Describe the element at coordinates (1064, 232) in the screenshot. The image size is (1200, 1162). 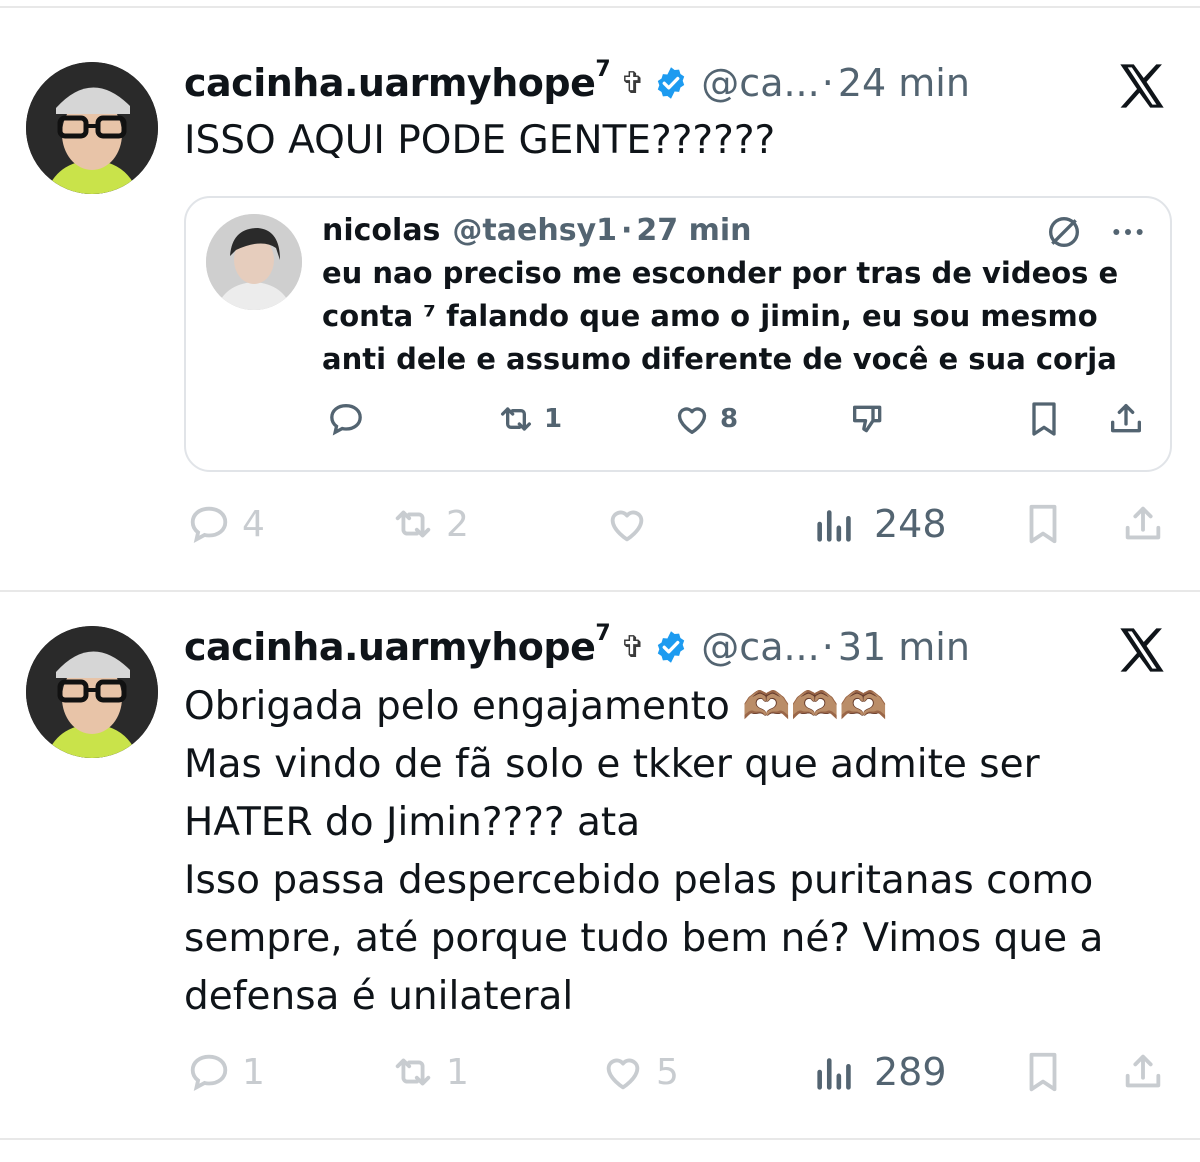
I see `mute-icon` at that location.